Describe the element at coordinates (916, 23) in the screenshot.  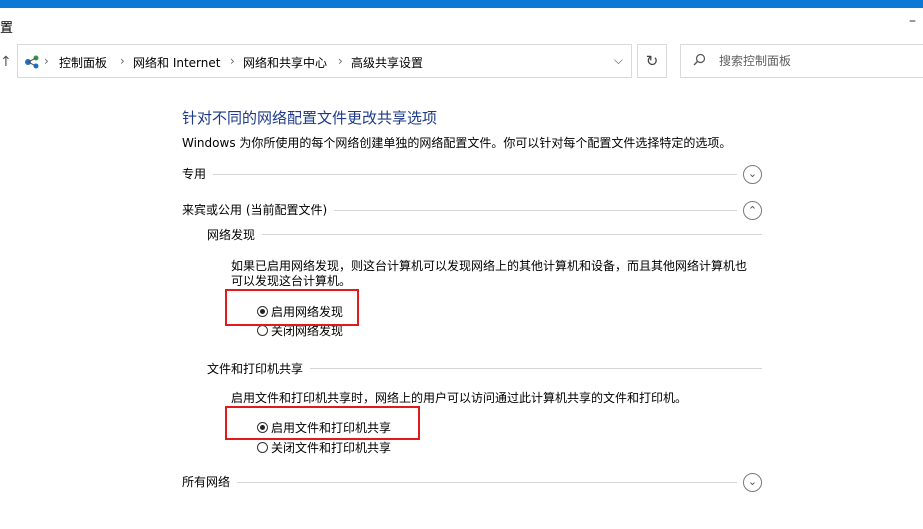
I see `minimize-button: –` at that location.